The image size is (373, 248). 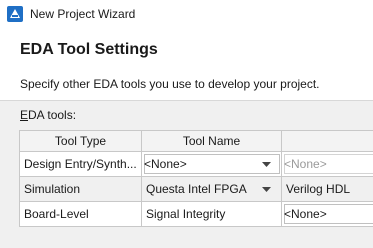 I want to click on eda-tools-label-mnemonic: E, so click(x=24, y=115).